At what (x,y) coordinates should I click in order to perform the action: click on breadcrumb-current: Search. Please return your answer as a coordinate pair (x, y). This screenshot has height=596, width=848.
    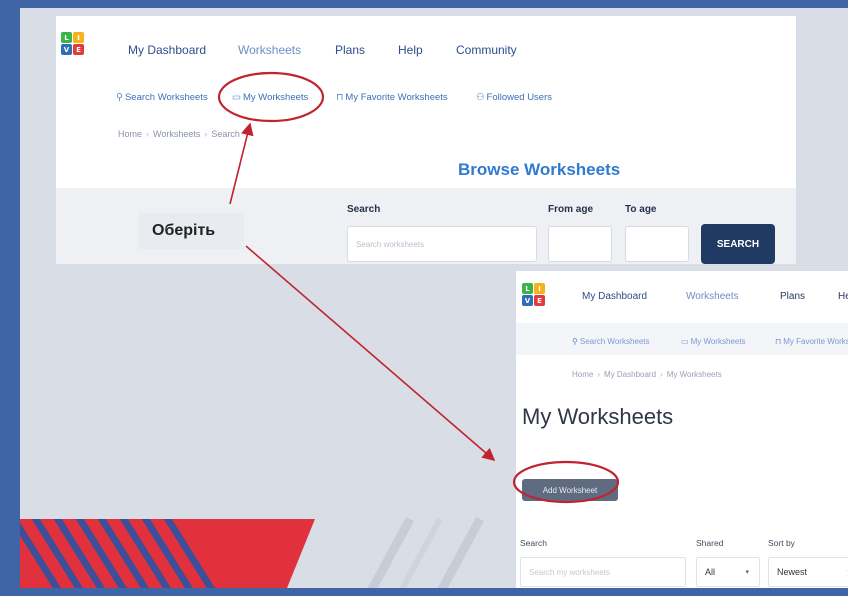
    Looking at the image, I should click on (225, 134).